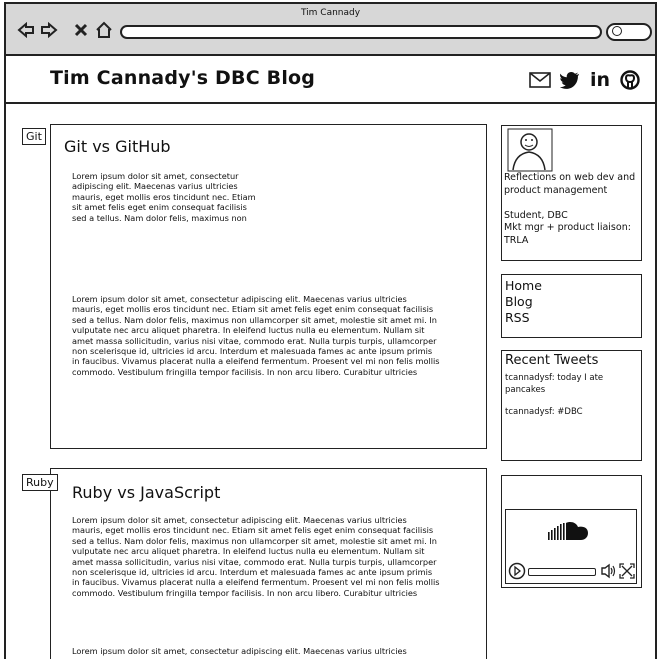 The width and height of the screenshot is (661, 659). Describe the element at coordinates (517, 571) in the screenshot. I see `play-icon` at that location.